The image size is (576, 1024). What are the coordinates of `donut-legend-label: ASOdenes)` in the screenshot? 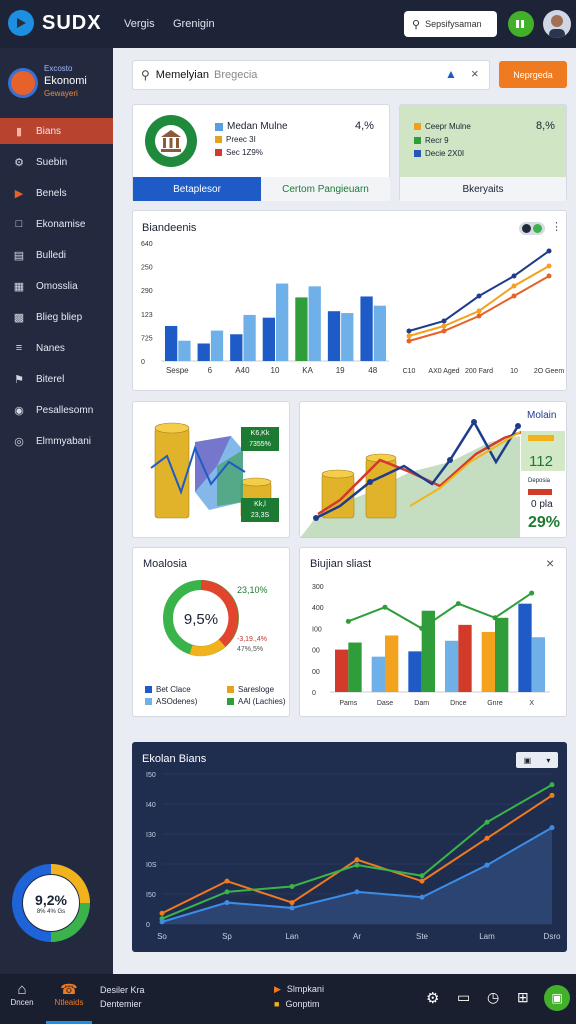 It's located at (177, 701).